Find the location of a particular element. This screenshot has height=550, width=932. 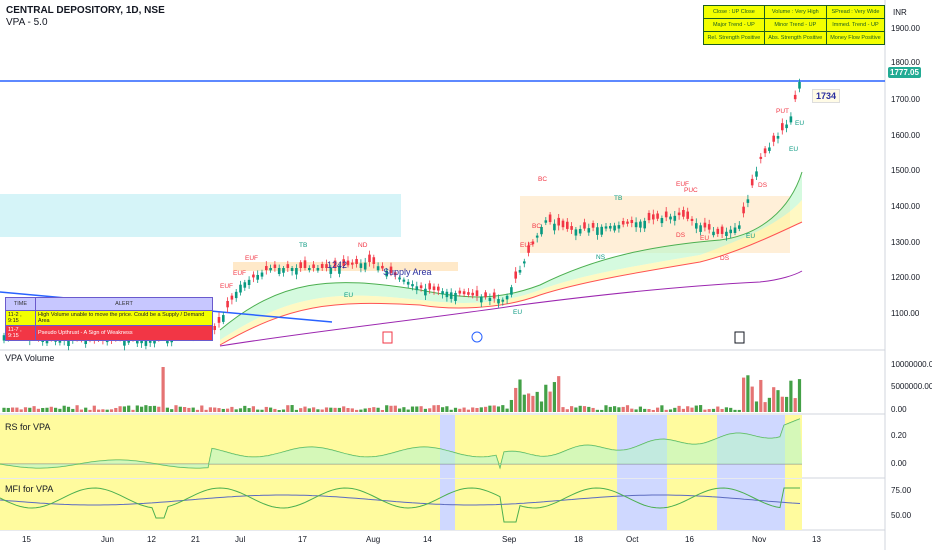

demand-zone is located at coordinates (200, 215).